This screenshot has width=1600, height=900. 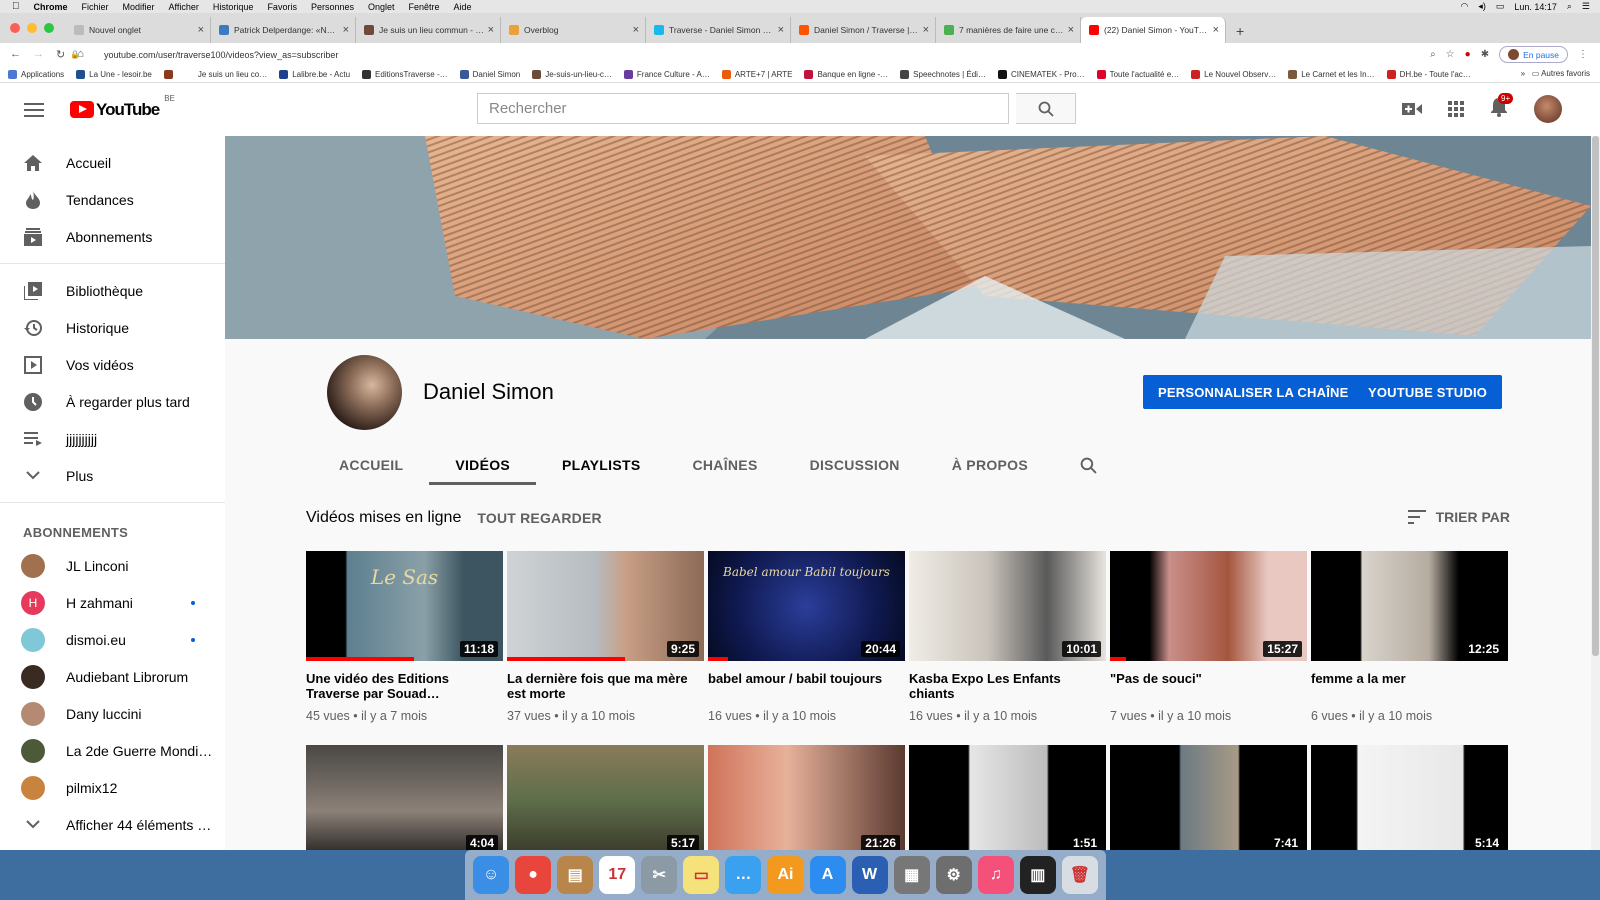 I want to click on video-thumbnail: 9:25, so click(x=605, y=606).